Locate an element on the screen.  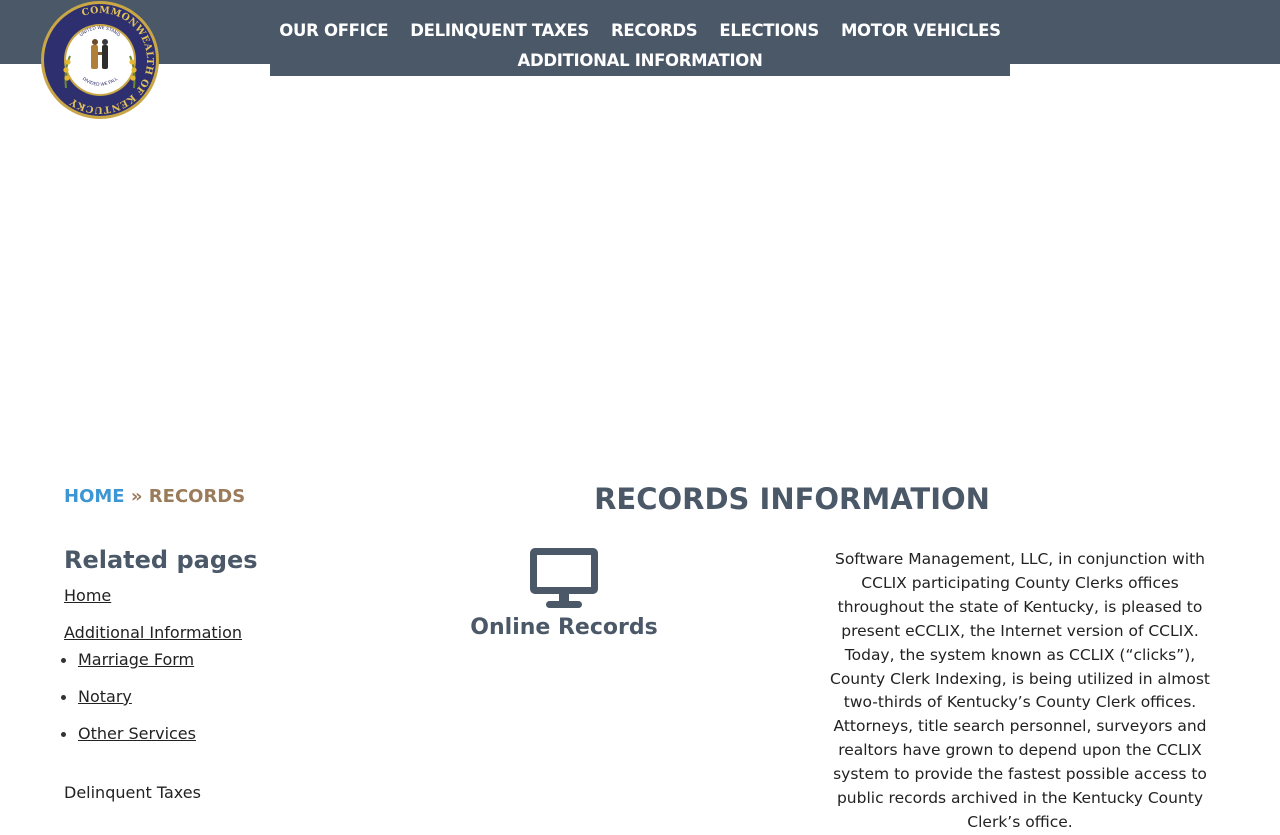
sidebar-link-delinquent-taxes: Delinquent Taxes is located at coordinates (132, 792).